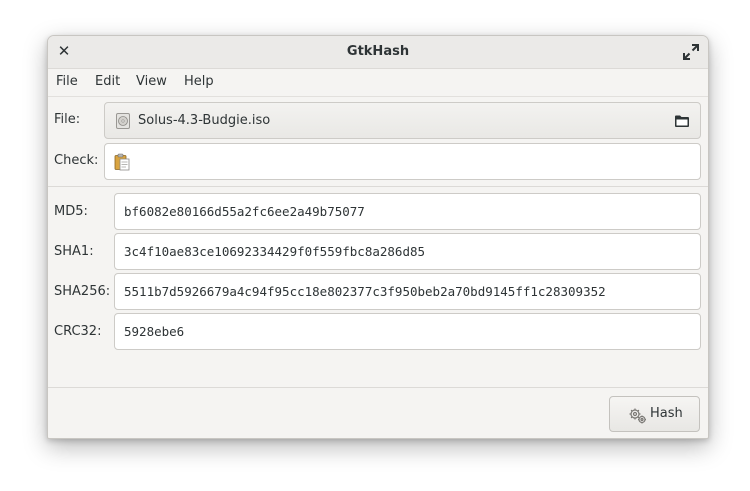 This screenshot has width=750, height=491. I want to click on titlebar: ✕ GtkHash, so click(378, 52).